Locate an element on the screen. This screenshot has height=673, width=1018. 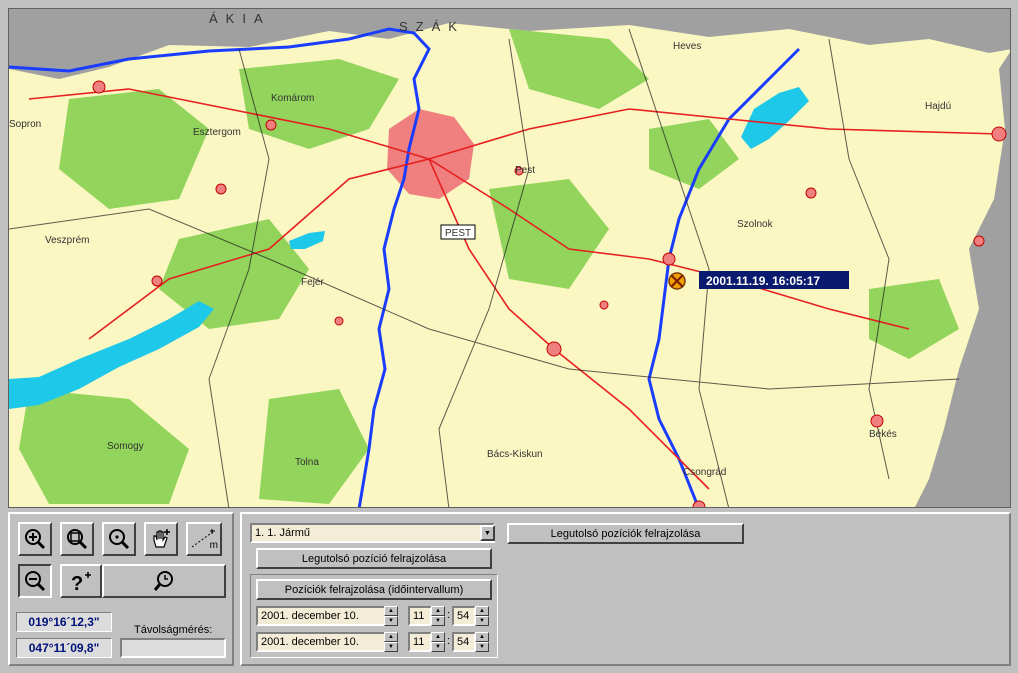
from-hour-spinner: ▲ ▼ is located at coordinates (438, 616).